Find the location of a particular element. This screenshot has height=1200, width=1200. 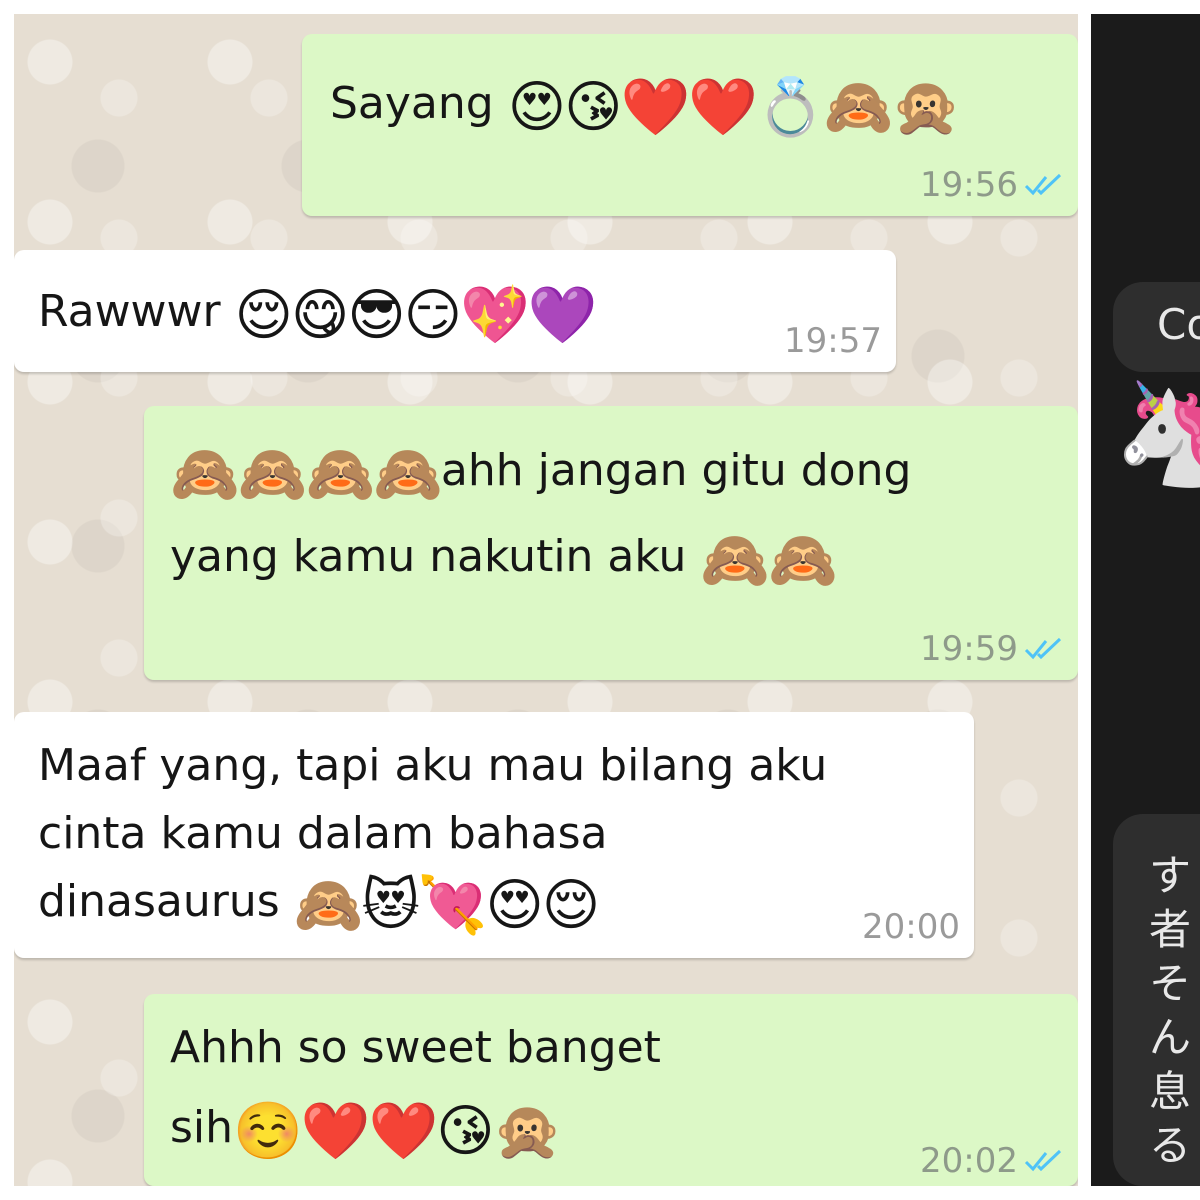

message-bubble-incoming: Rawwwr 😌😋😎😏💖💜 19:57 is located at coordinates (455, 311).